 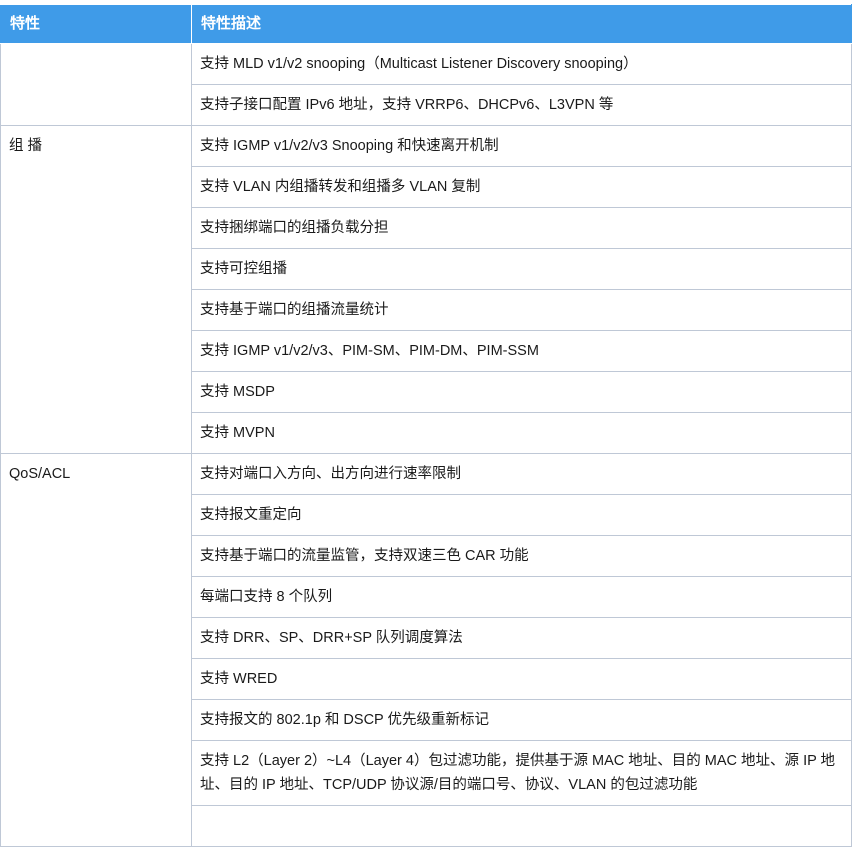 I want to click on description-cell: 支持报文的 802.1p 和 DSCP 优先级重新标记, so click(x=521, y=720).